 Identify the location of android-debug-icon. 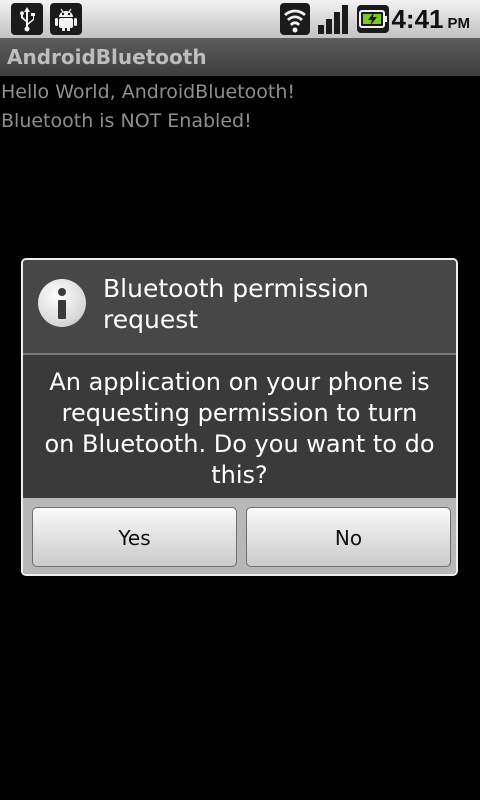
(66, 19).